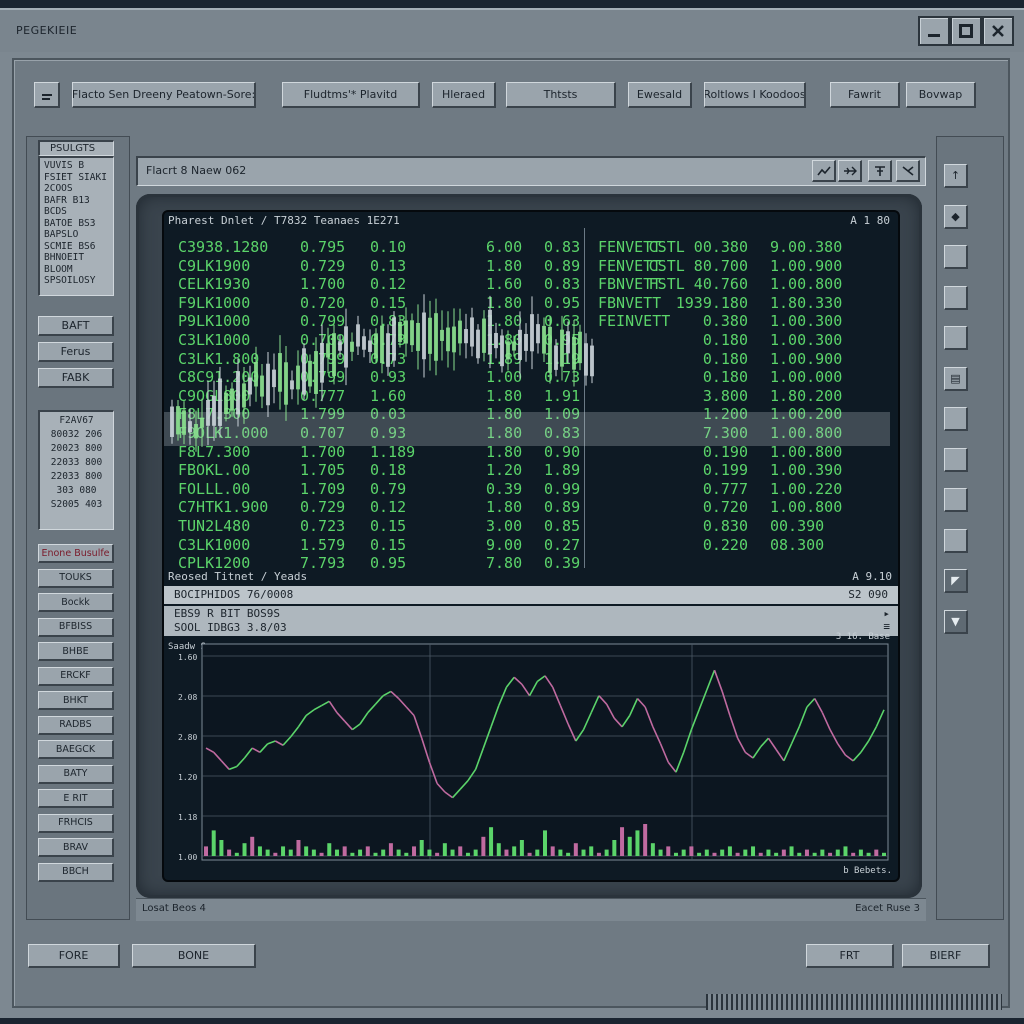 Image resolution: width=1024 pixels, height=1024 pixels. What do you see at coordinates (850, 171) in the screenshot?
I see `plane-icon` at bounding box center [850, 171].